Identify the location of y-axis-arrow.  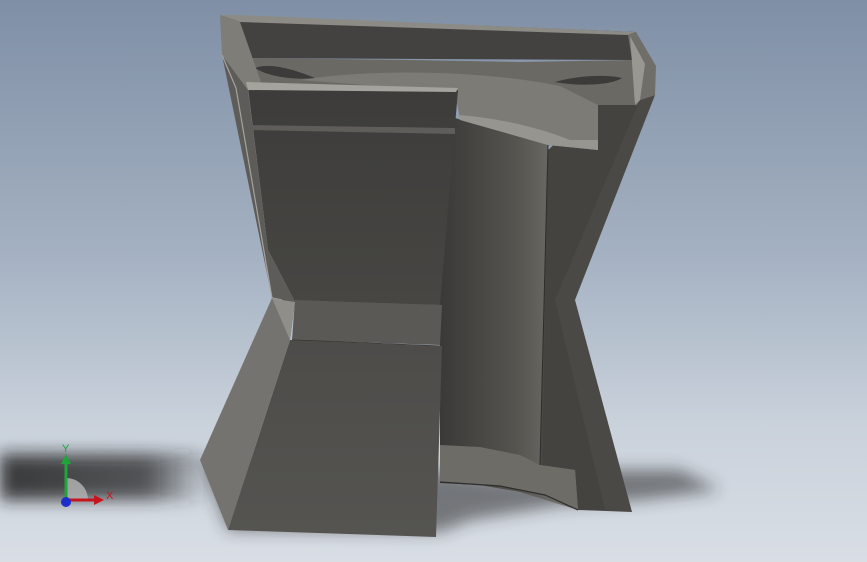
(66, 459).